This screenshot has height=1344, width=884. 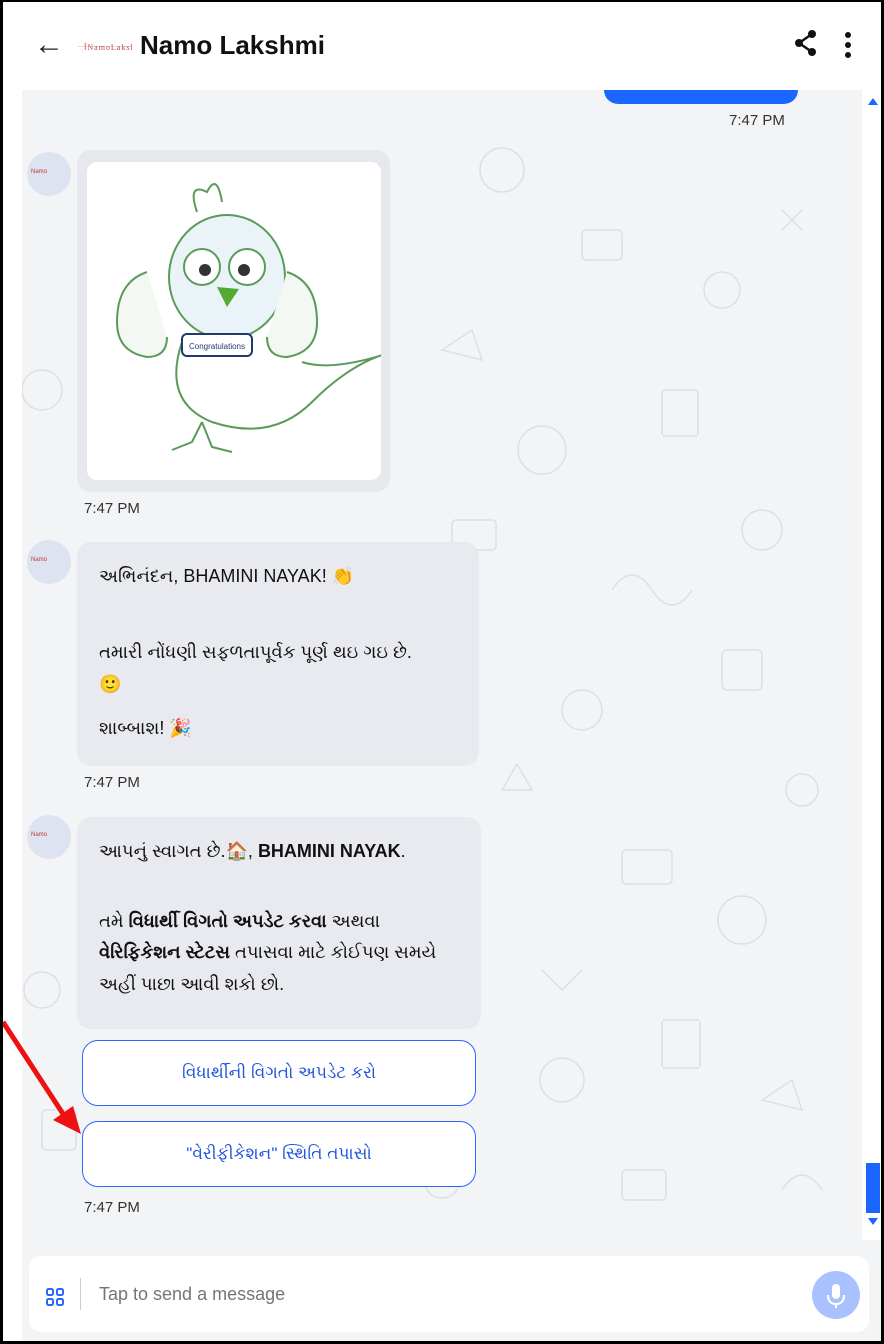 What do you see at coordinates (42, 1077) in the screenshot?
I see `annotation-arrow` at bounding box center [42, 1077].